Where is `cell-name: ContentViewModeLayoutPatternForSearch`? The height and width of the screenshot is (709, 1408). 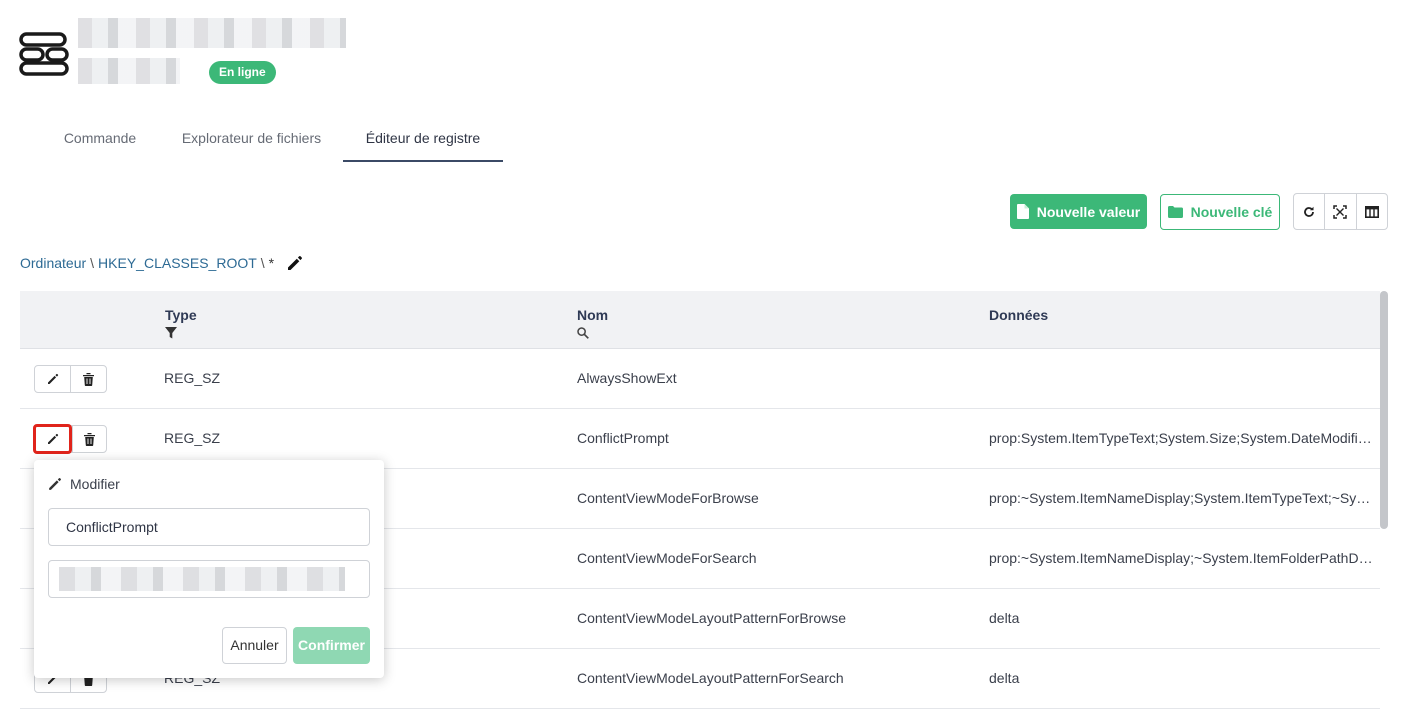 cell-name: ContentViewModeLayoutPatternForSearch is located at coordinates (710, 678).